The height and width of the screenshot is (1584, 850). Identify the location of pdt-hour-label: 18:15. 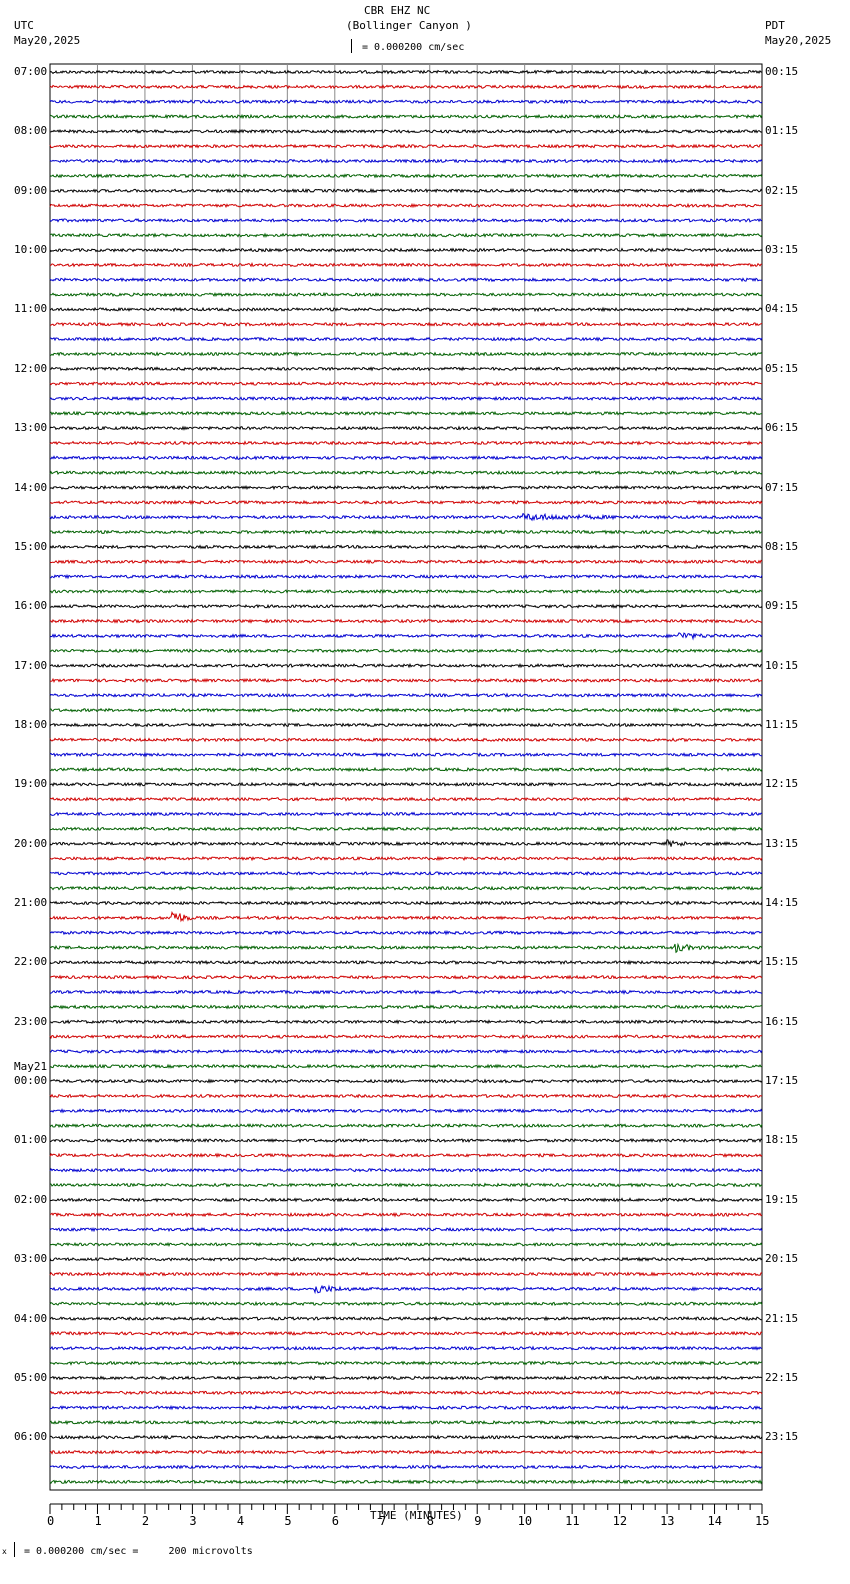
(782, 1140).